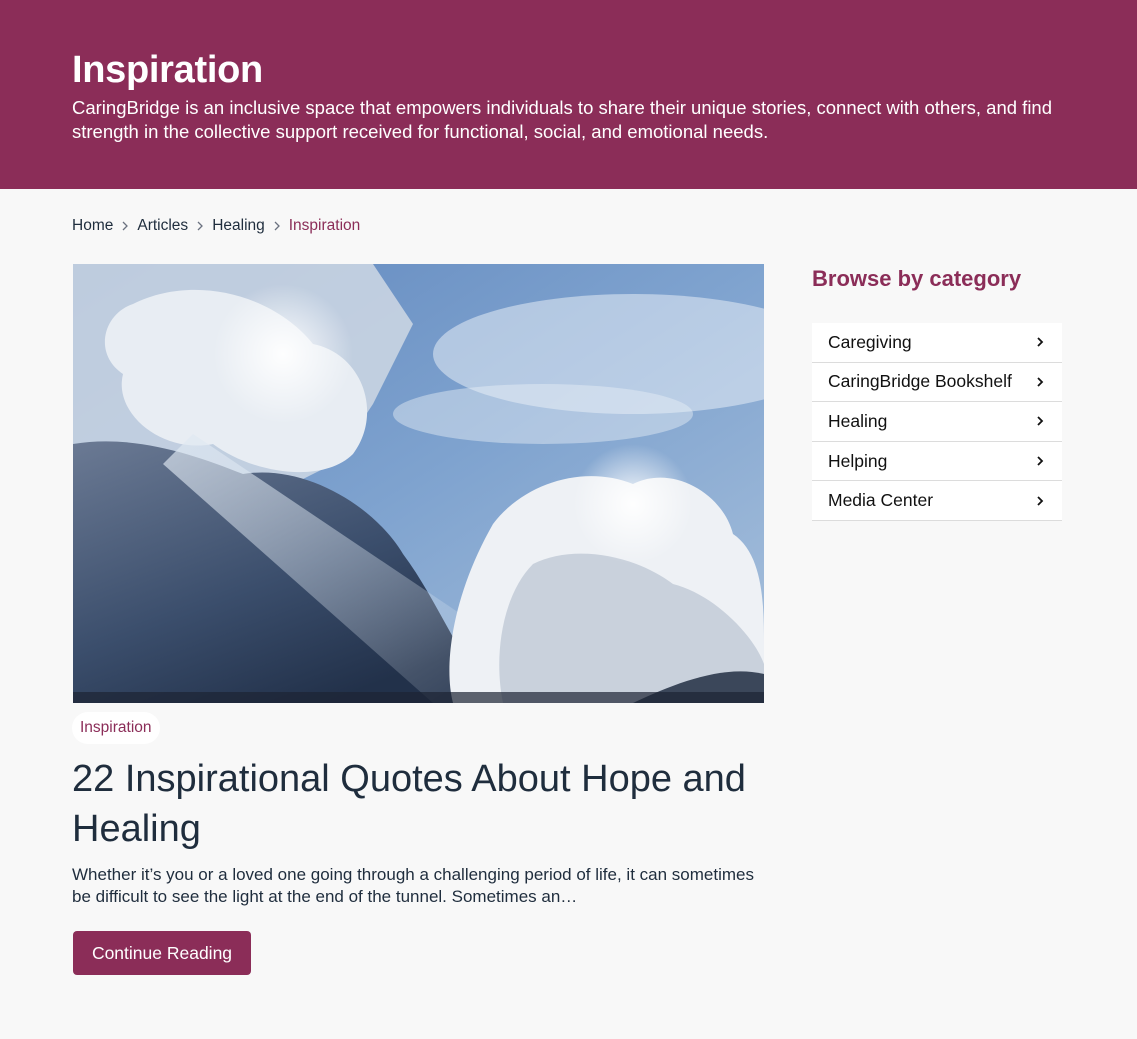 This screenshot has width=1137, height=1039. I want to click on category-item-caregiving: Caregiving, so click(937, 343).